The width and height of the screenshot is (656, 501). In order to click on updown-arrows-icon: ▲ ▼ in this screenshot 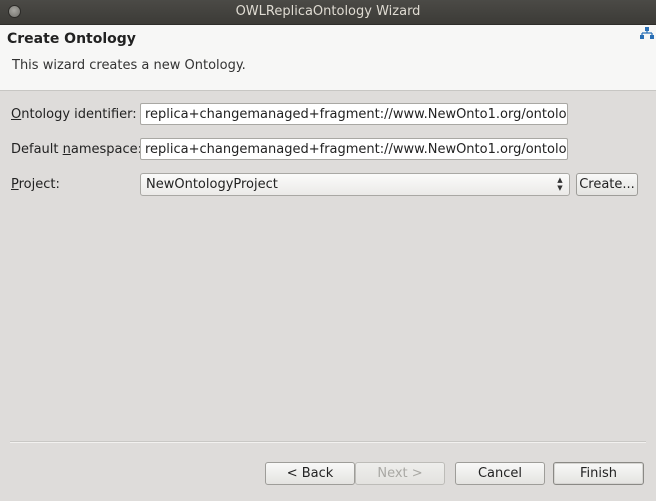, I will do `click(560, 184)`.